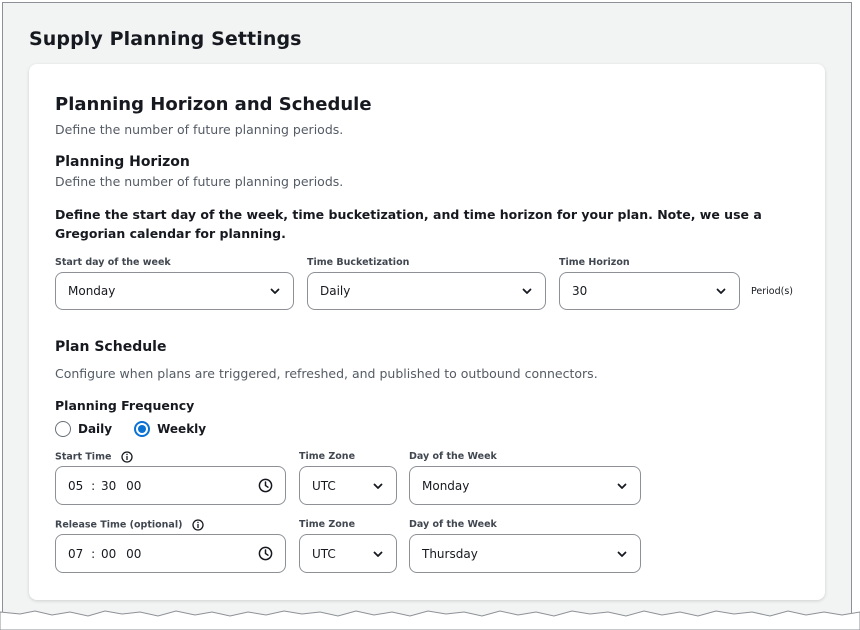  Describe the element at coordinates (453, 456) in the screenshot. I see `start-dow-label: Day of the Week` at that location.